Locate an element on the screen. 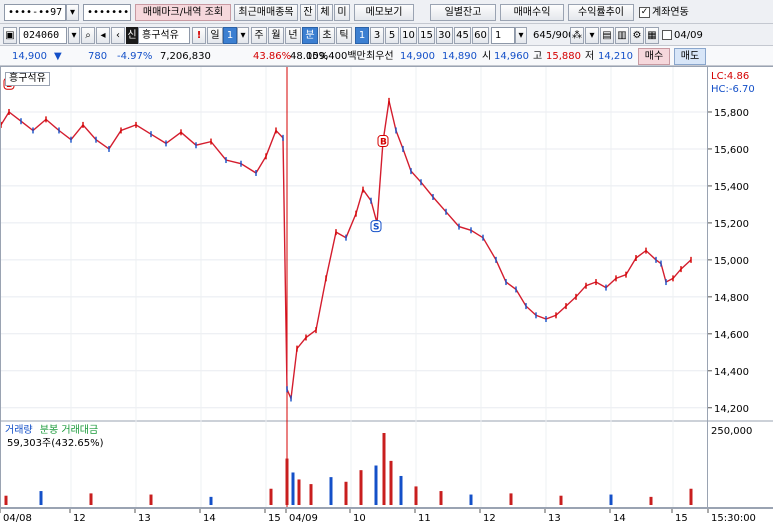  date-label: 04/09 is located at coordinates (688, 35).